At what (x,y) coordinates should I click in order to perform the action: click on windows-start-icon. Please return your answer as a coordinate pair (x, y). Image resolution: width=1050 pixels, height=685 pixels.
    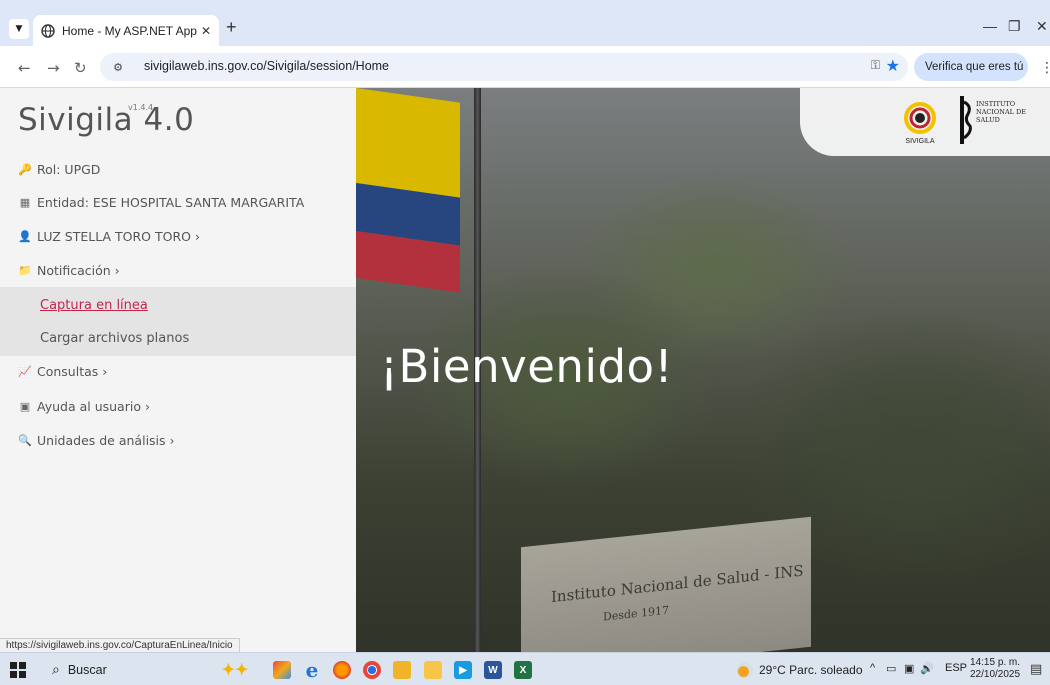
    Looking at the image, I should click on (18, 670).